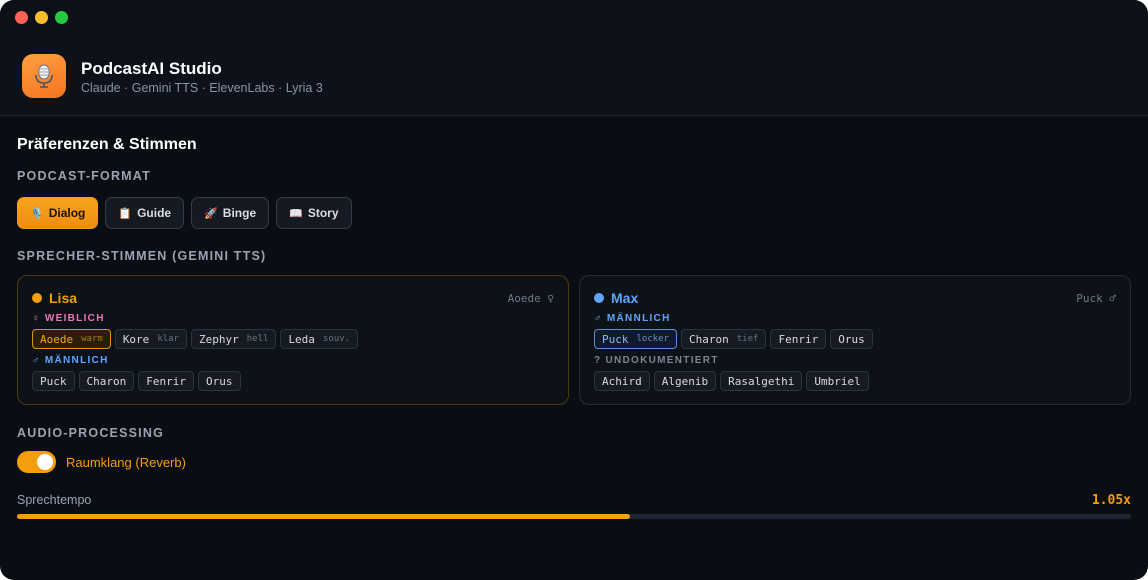 This screenshot has width=1148, height=580. I want to click on format-label: Story, so click(323, 213).